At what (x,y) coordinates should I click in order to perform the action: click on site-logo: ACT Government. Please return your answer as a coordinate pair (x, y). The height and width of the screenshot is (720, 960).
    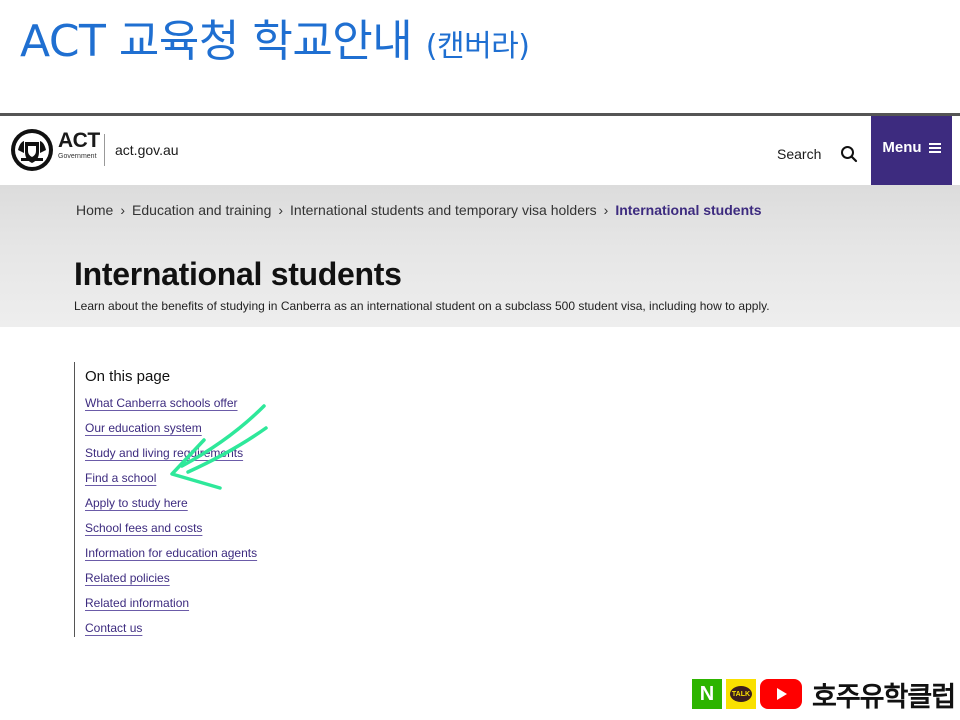
    Looking at the image, I should click on (79, 145).